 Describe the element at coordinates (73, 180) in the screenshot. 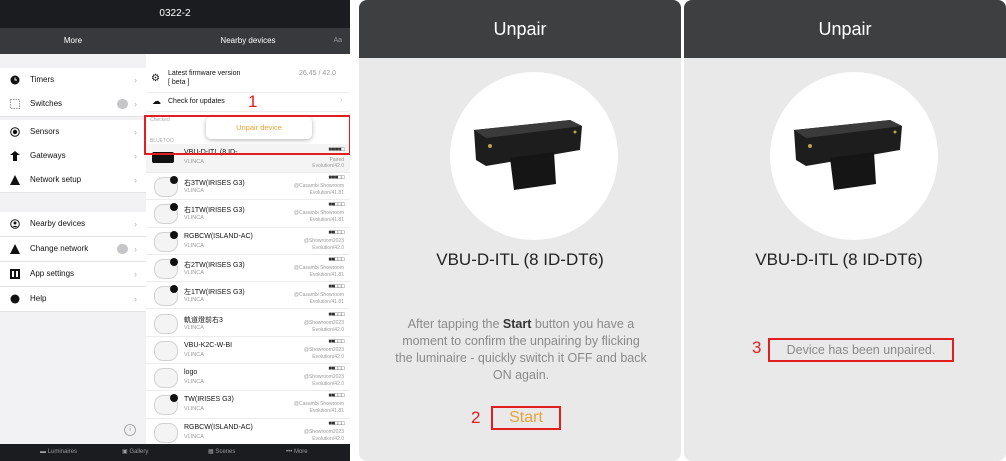

I see `sidebar-item-network-setup: Network setup ›` at that location.